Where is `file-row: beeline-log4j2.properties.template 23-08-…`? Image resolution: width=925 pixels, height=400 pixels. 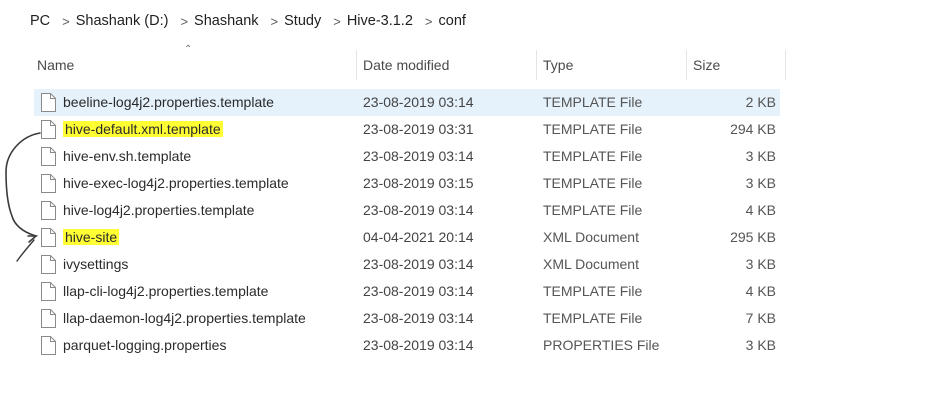 file-row: beeline-log4j2.properties.template 23-08-… is located at coordinates (407, 102).